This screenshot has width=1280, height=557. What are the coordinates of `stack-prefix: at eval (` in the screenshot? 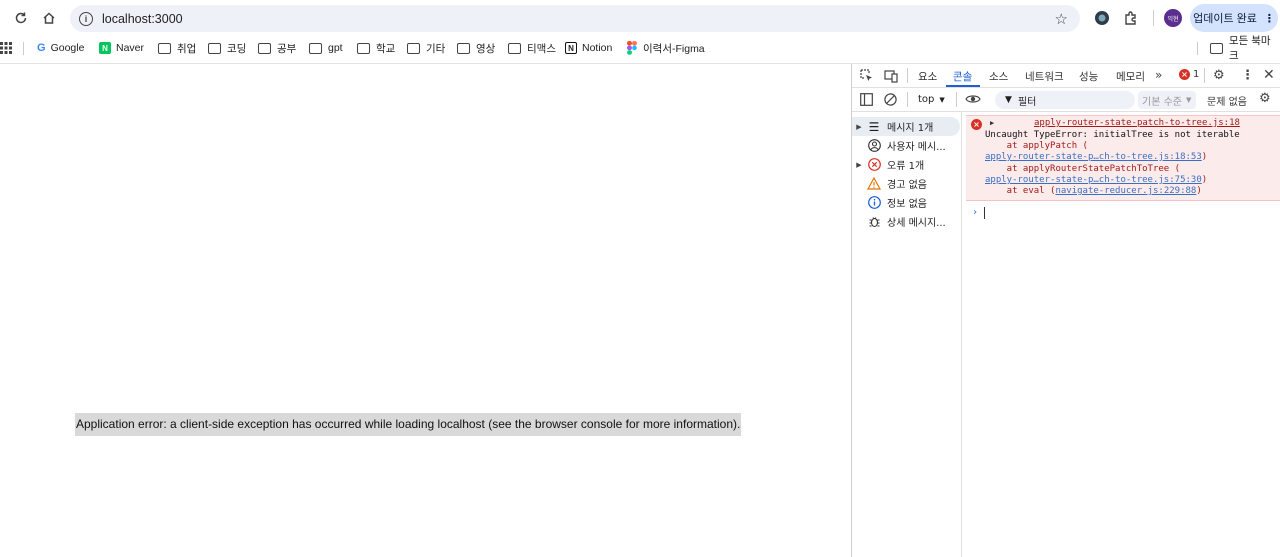 It's located at (1020, 191).